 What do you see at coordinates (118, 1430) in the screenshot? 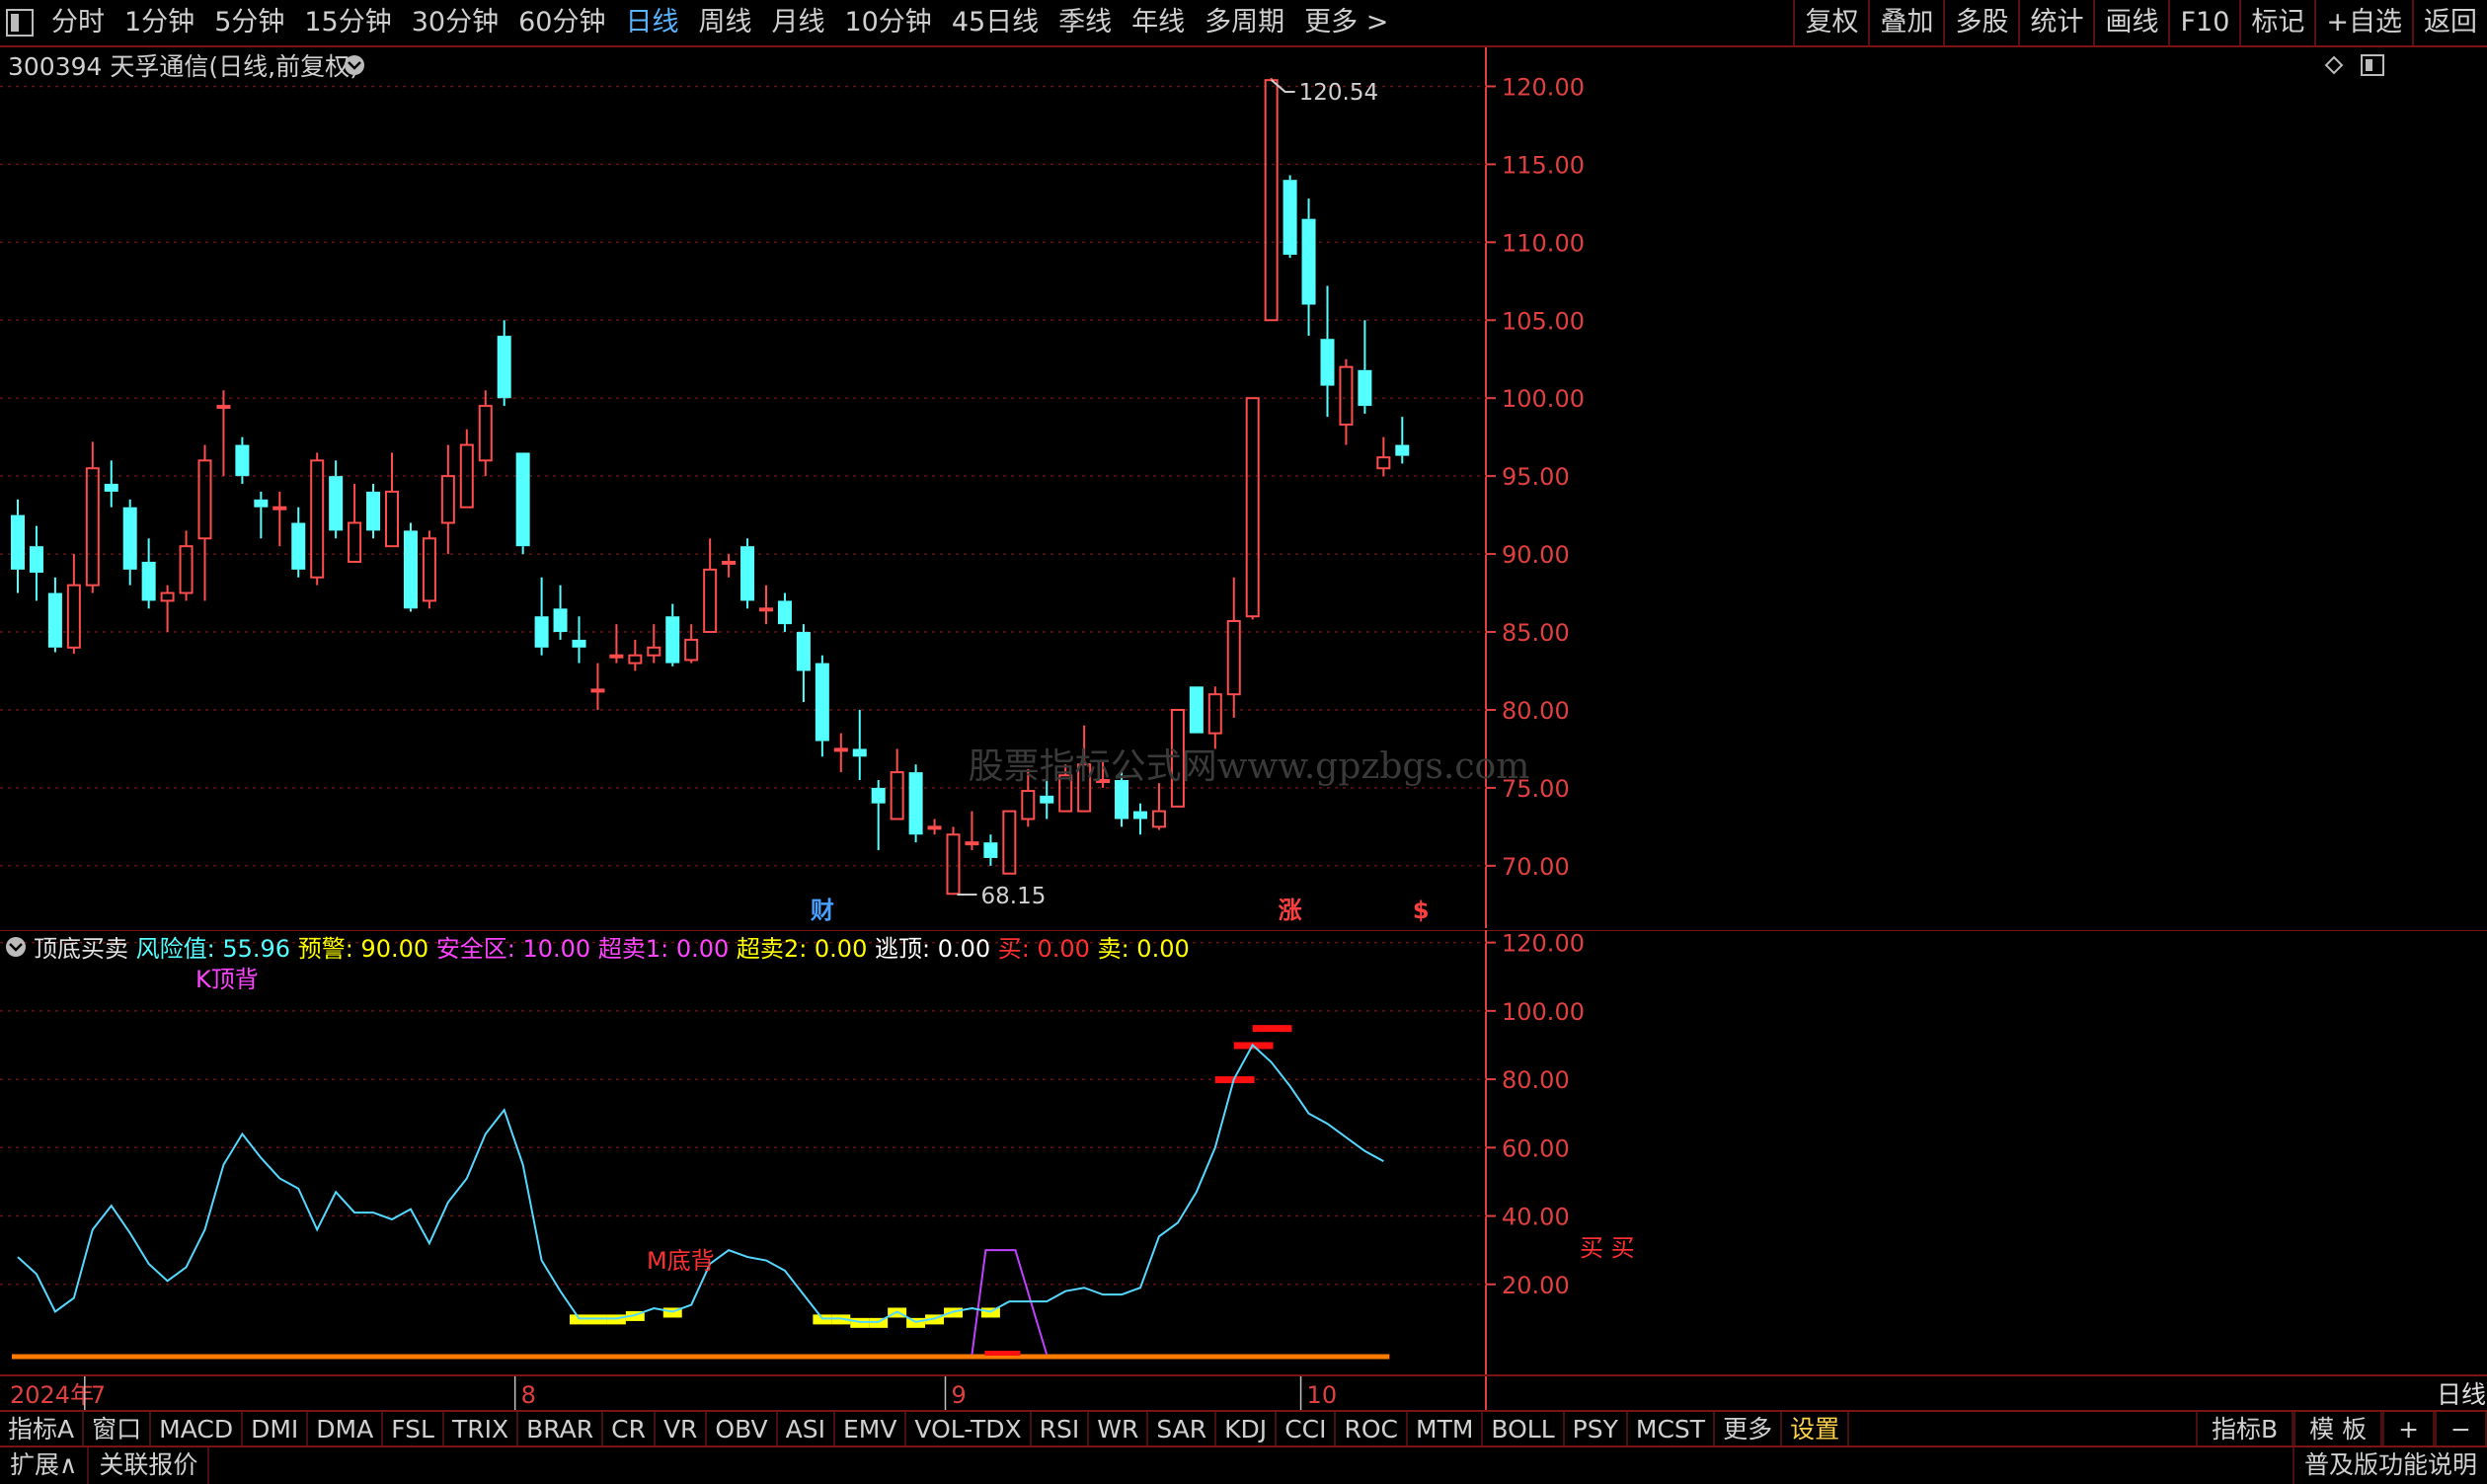
I see `indicator-tab-1: 窗口` at bounding box center [118, 1430].